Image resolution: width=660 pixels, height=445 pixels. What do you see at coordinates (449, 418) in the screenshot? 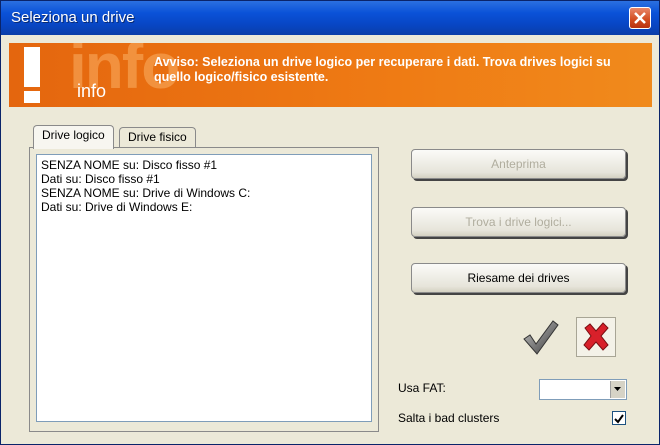
I see `skip-bad-clusters-label: Salta i bad clusters` at bounding box center [449, 418].